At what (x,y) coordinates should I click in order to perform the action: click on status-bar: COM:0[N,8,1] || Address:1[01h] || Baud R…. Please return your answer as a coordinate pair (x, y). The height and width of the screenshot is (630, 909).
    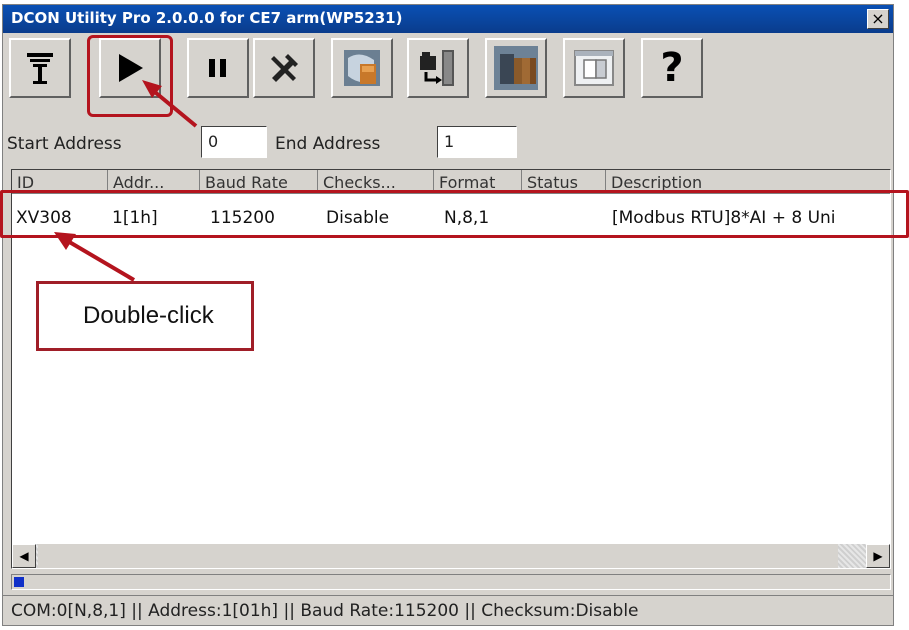
    Looking at the image, I should click on (448, 610).